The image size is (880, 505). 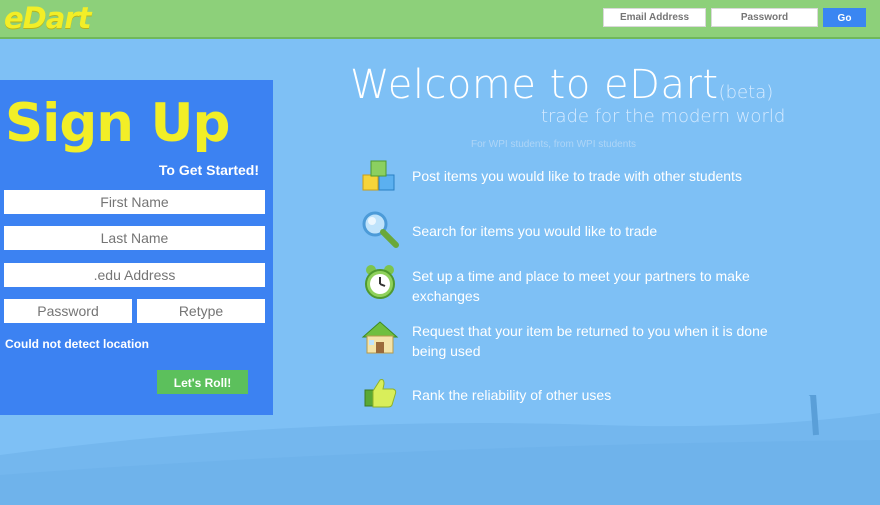 What do you see at coordinates (380, 282) in the screenshot?
I see `alarm-clock-icon` at bounding box center [380, 282].